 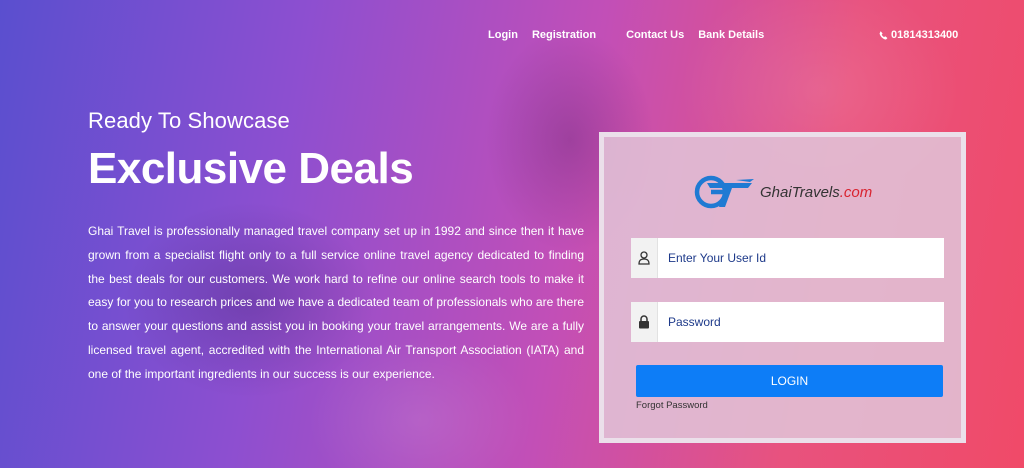 What do you see at coordinates (503, 35) in the screenshot?
I see `nav-login-link: Login` at bounding box center [503, 35].